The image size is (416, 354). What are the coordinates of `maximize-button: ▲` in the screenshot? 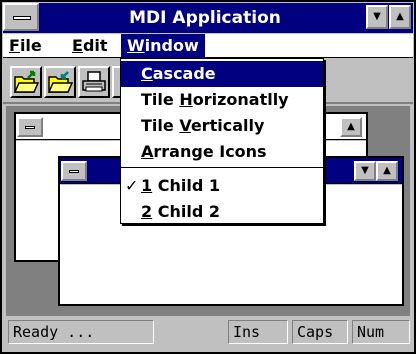 It's located at (400, 17).